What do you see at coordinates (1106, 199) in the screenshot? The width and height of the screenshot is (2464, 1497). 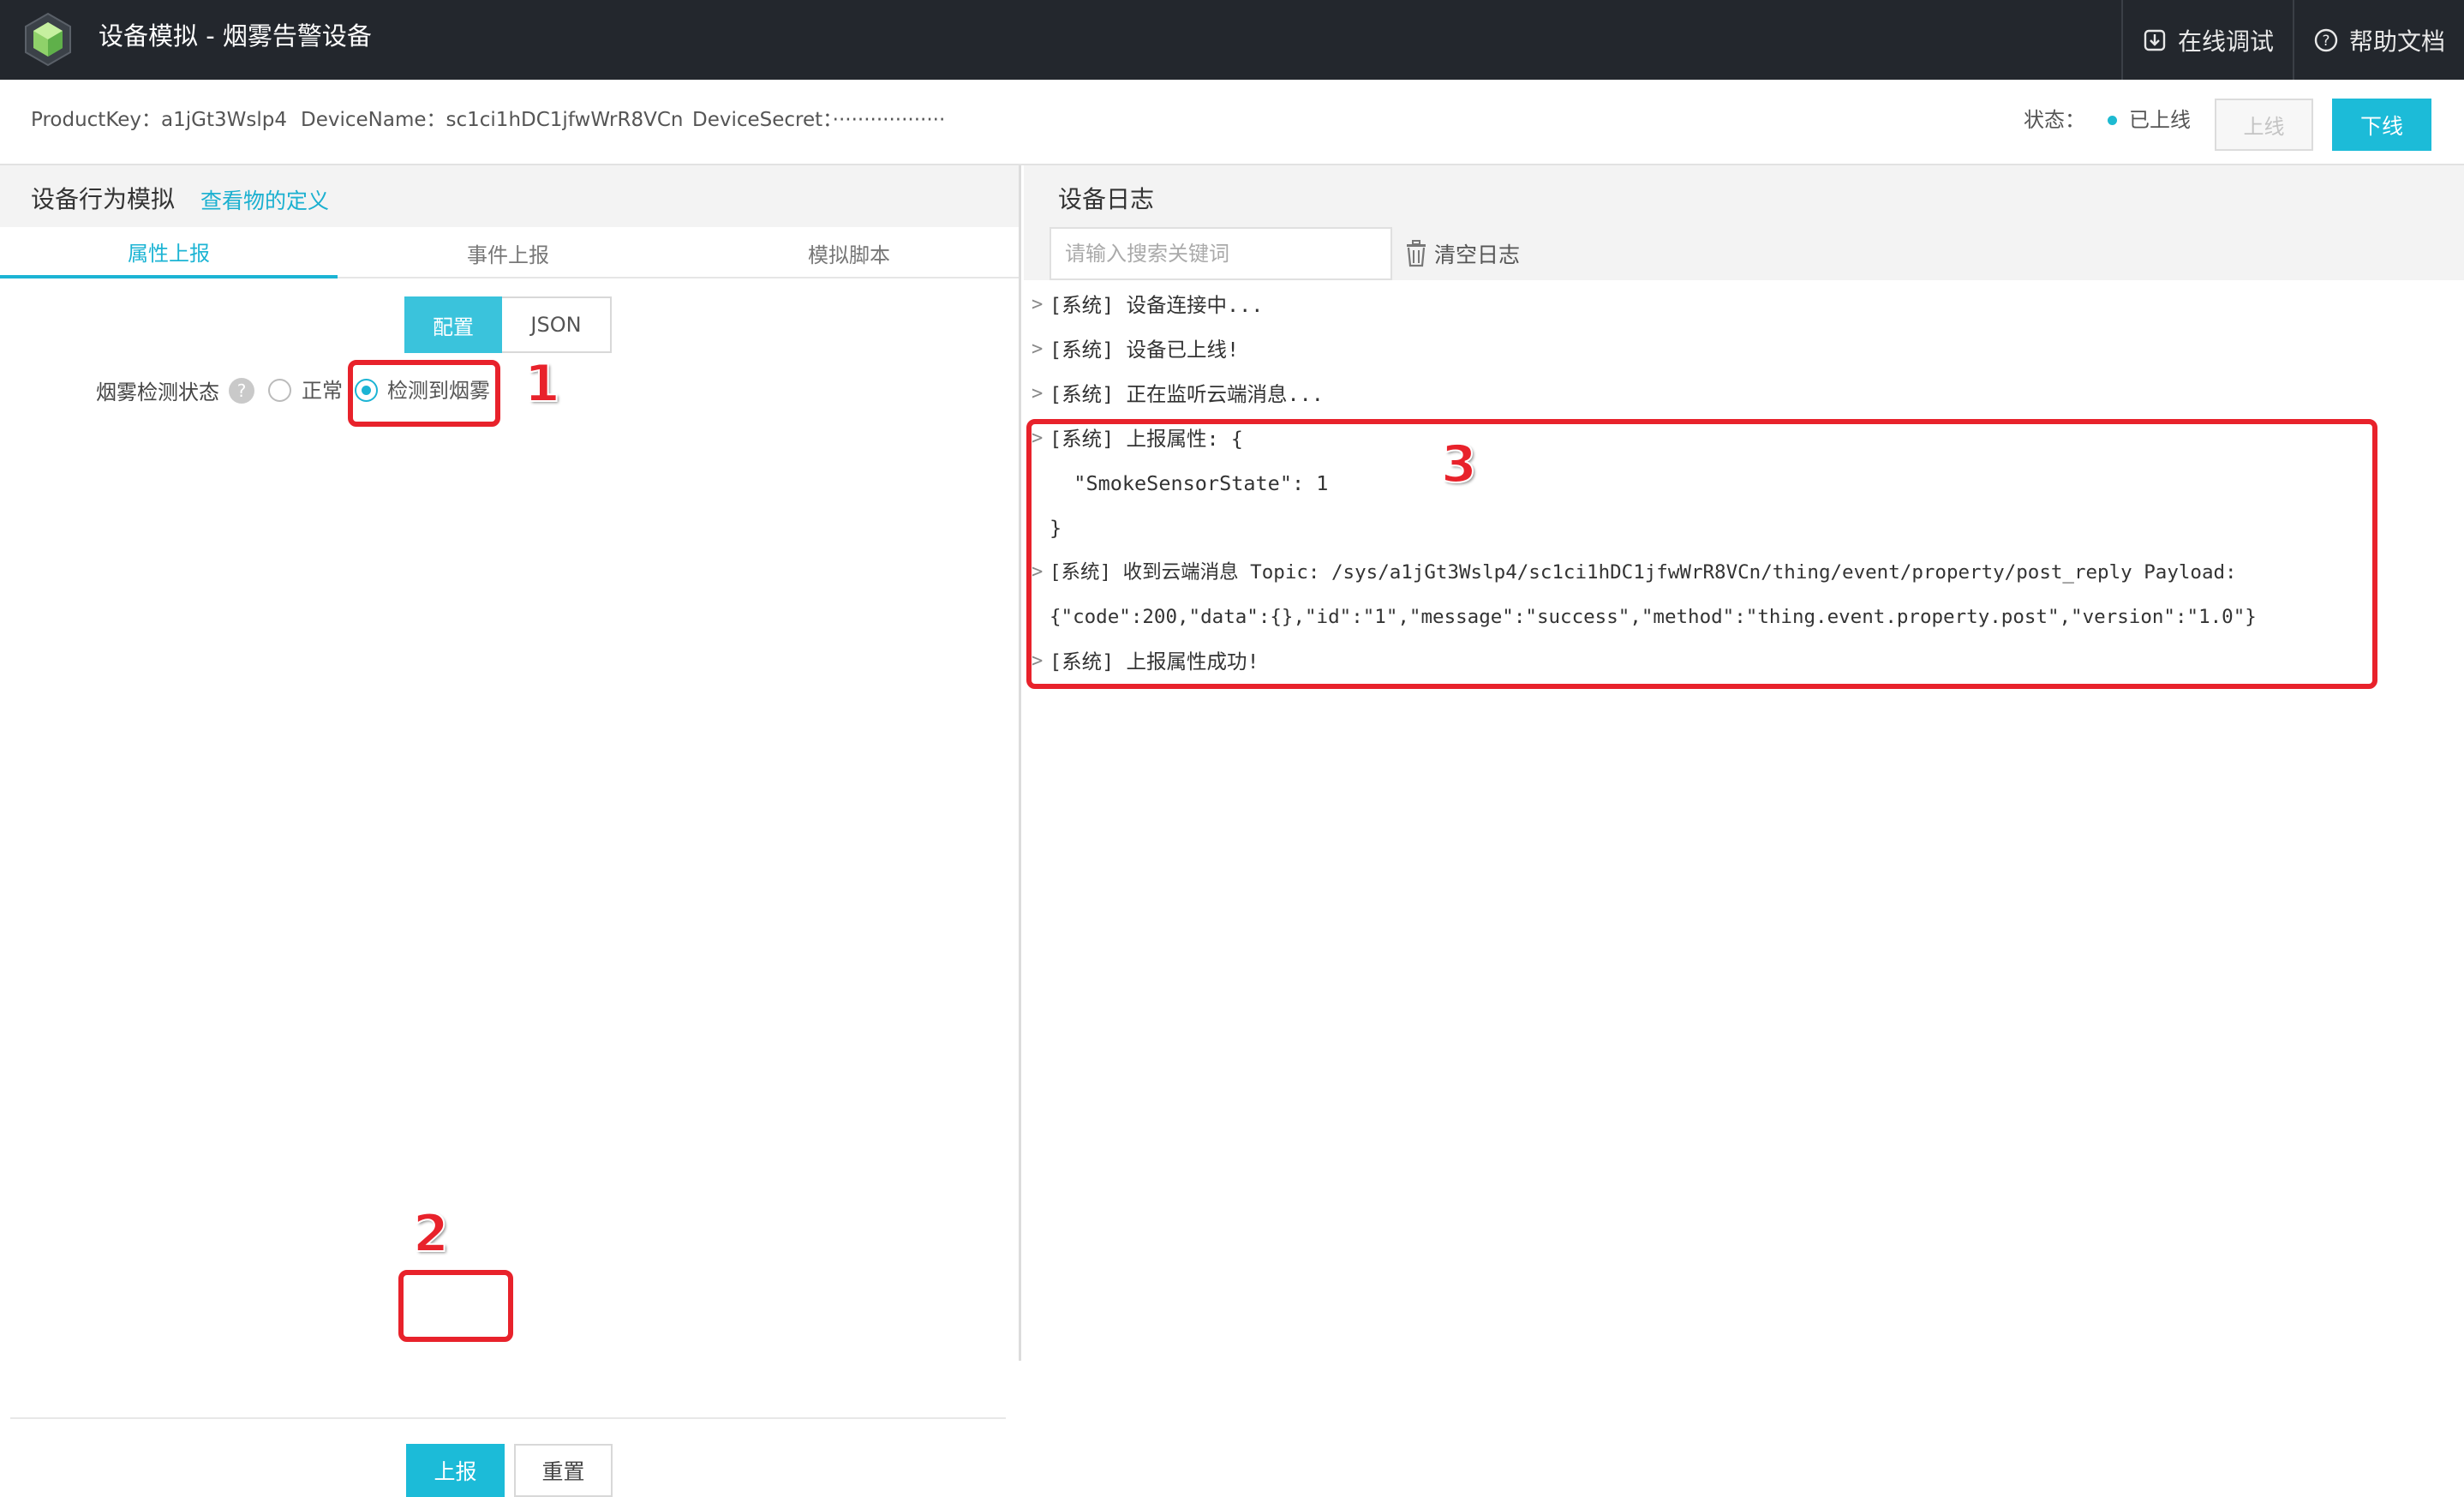 I see `log-panel-title: 设备日志` at bounding box center [1106, 199].